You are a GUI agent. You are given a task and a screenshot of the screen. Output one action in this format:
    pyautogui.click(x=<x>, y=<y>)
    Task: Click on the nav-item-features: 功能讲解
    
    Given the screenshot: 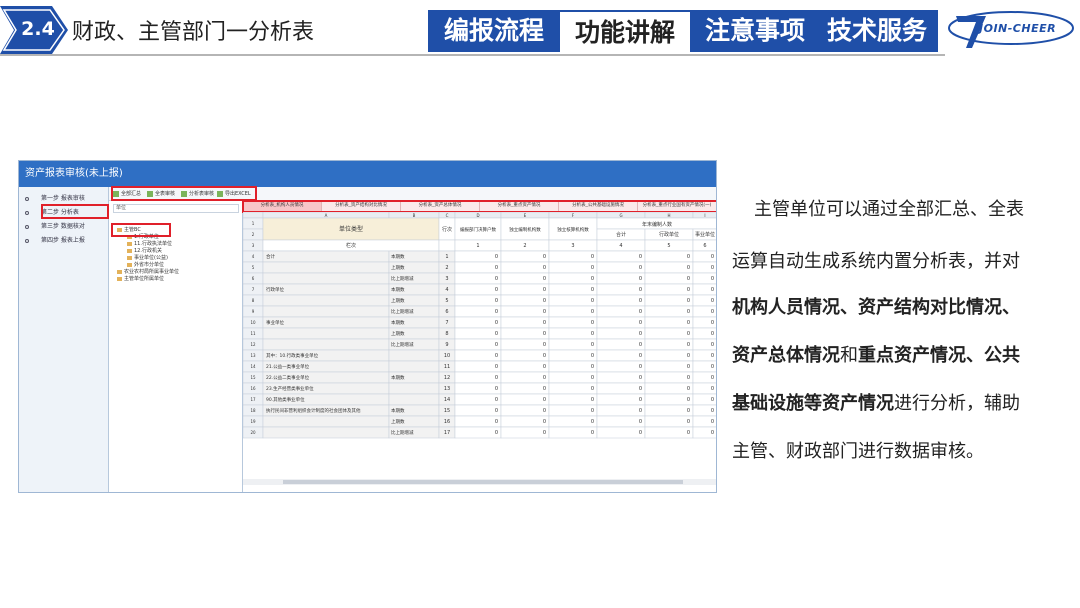 What is the action you would take?
    pyautogui.click(x=625, y=31)
    